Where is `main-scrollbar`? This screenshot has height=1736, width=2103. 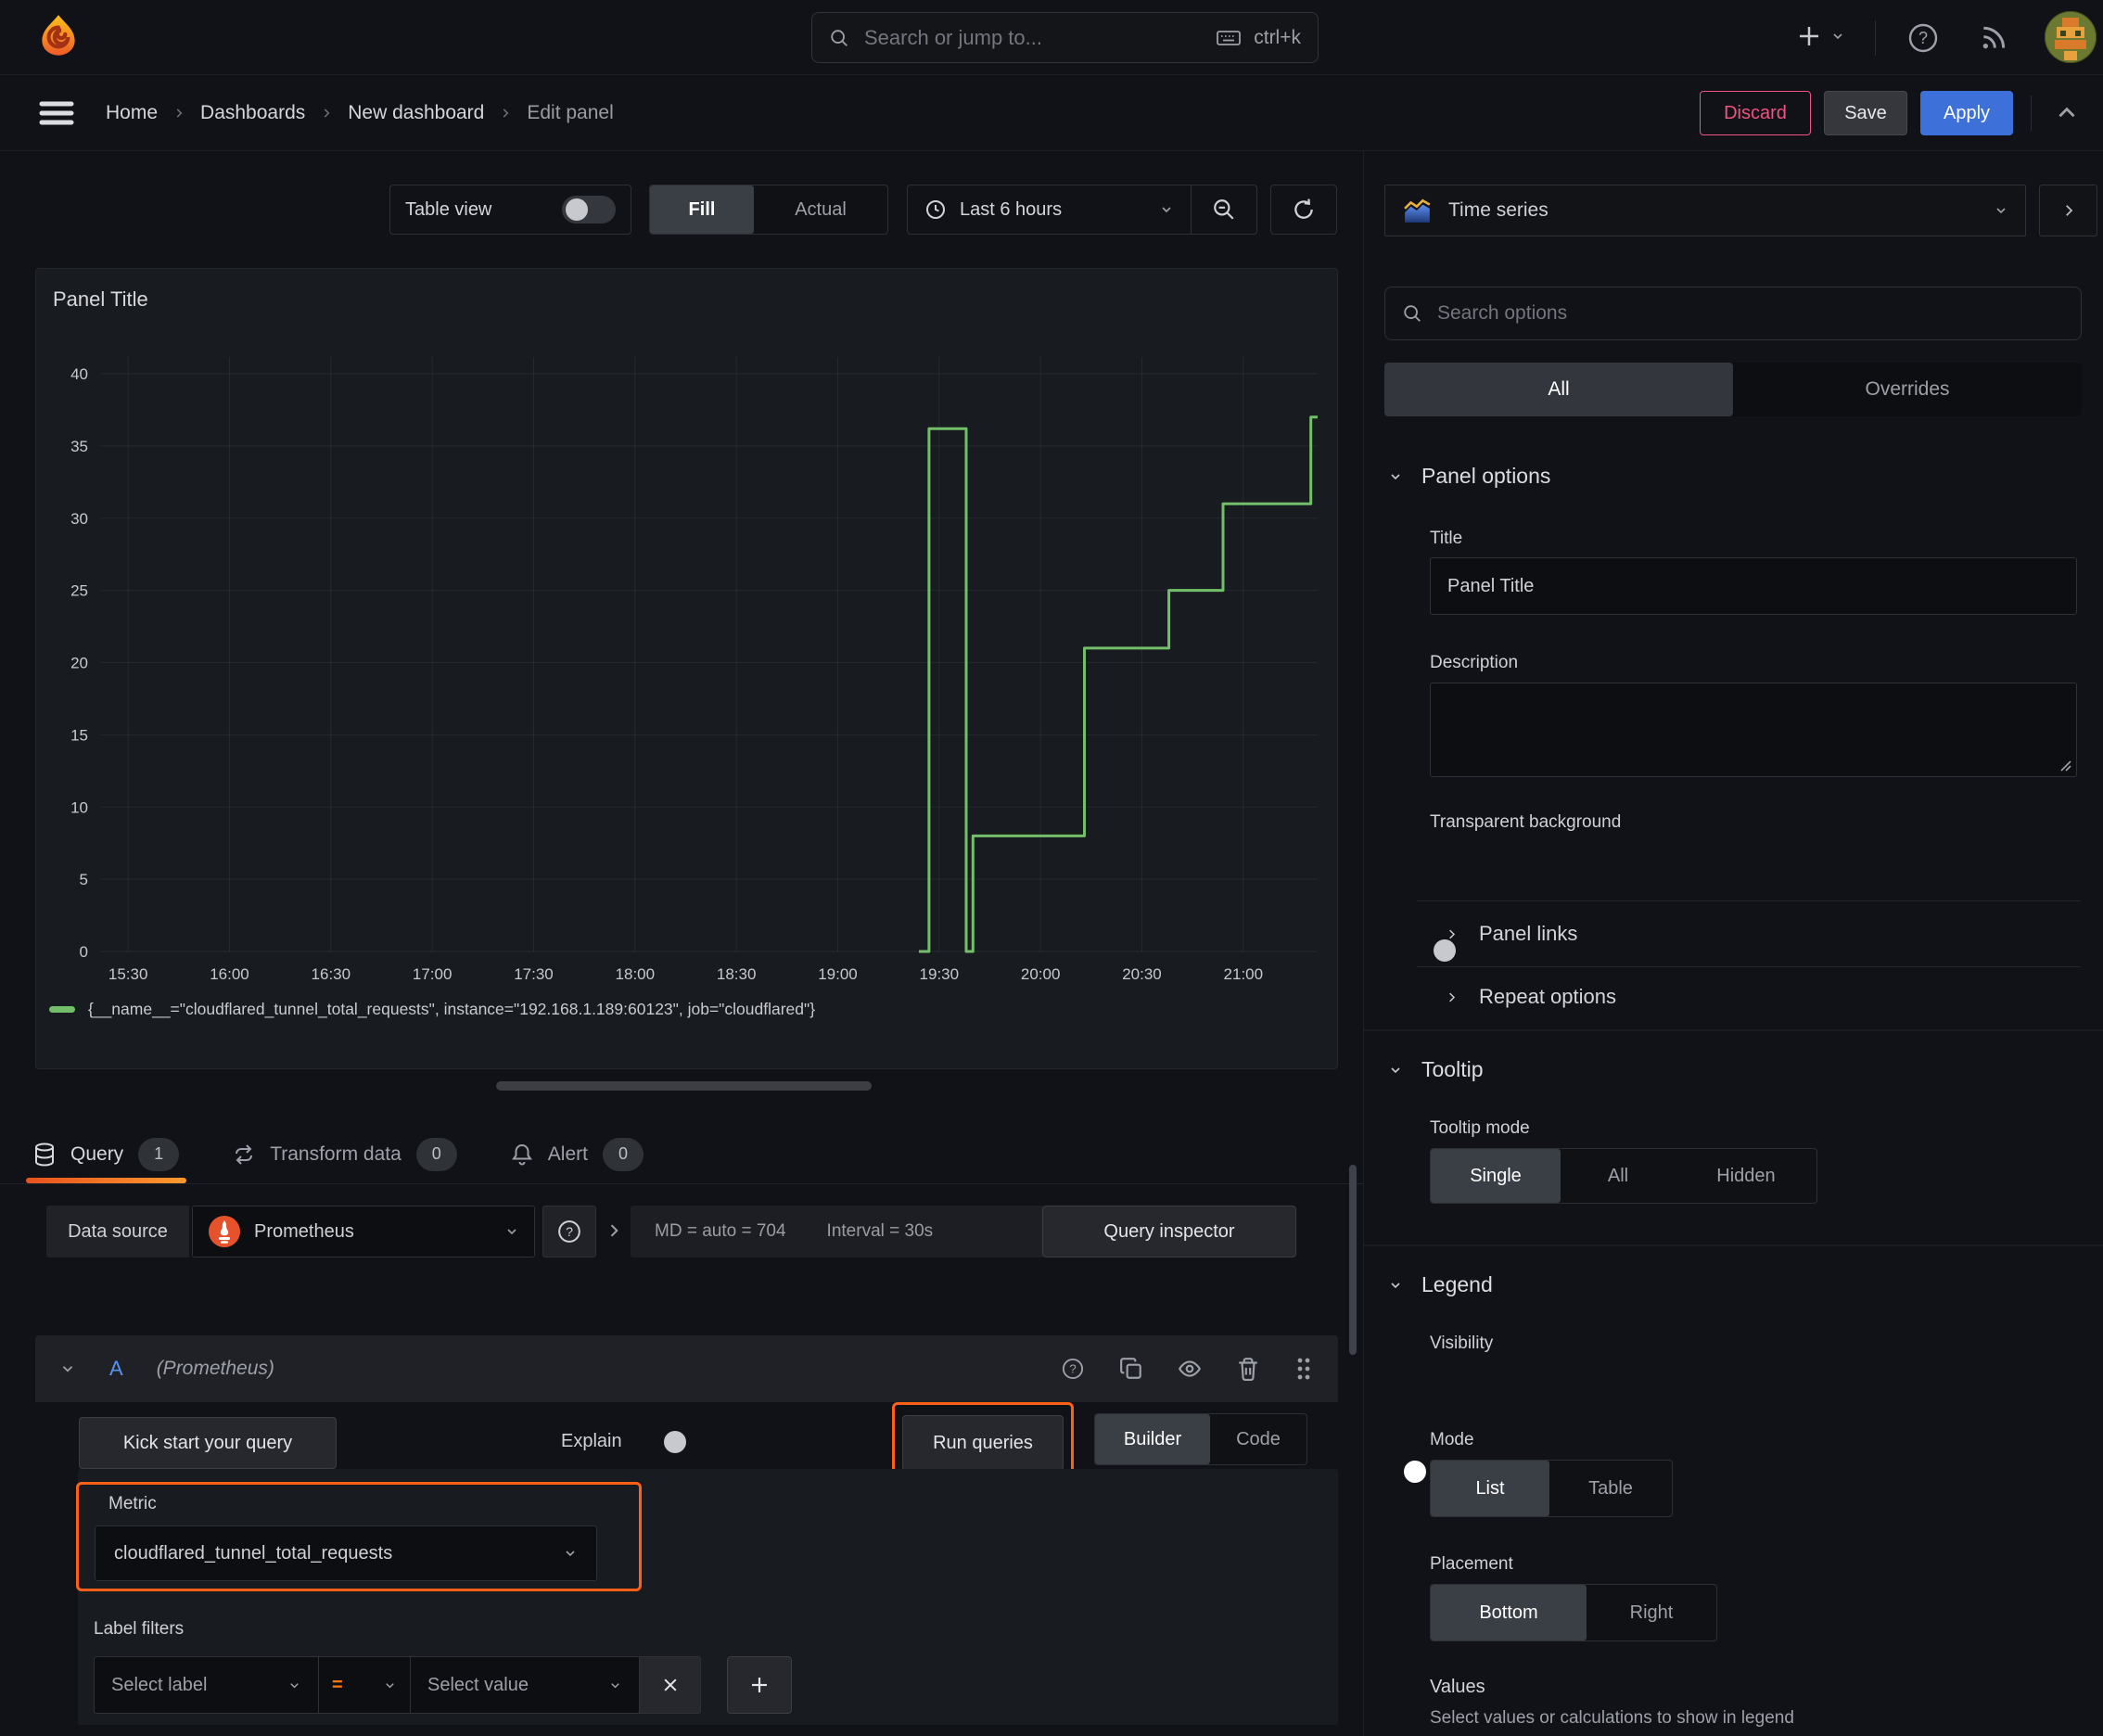
main-scrollbar is located at coordinates (1353, 1260).